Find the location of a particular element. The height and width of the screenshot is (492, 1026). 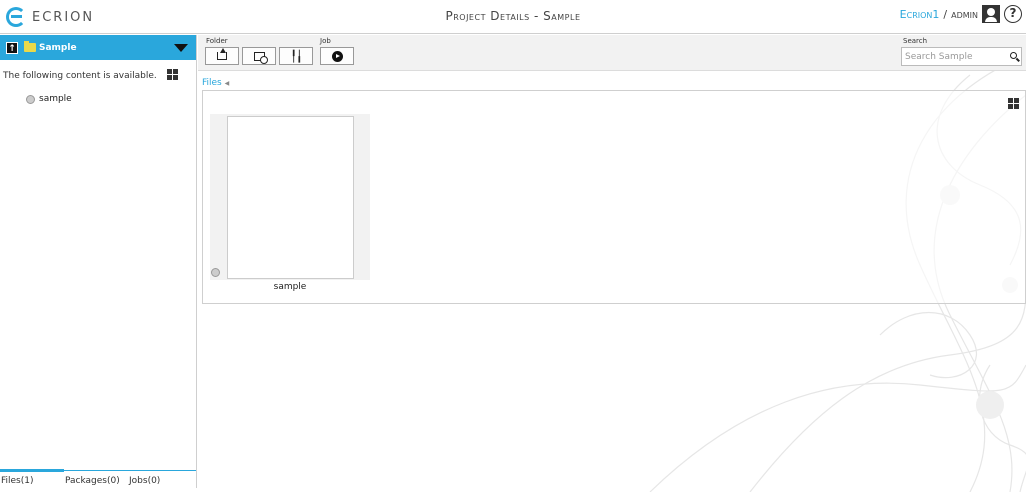

tools-button: ╿╽ is located at coordinates (296, 56).